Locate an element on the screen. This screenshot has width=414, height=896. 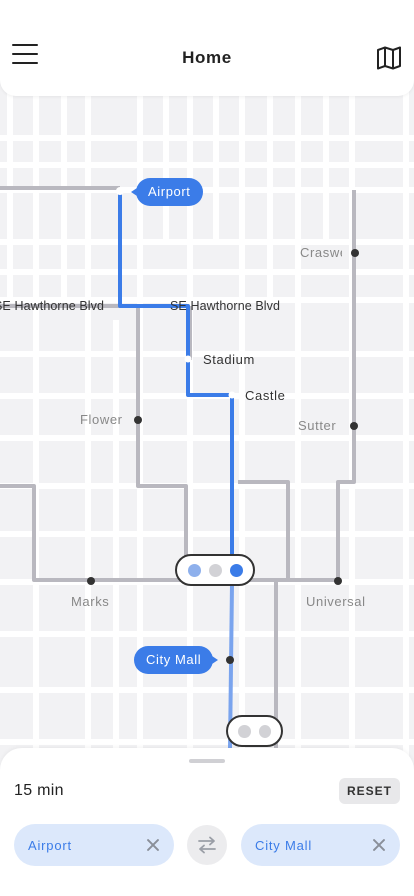
stop-label-castle: Castle is located at coordinates (265, 395).